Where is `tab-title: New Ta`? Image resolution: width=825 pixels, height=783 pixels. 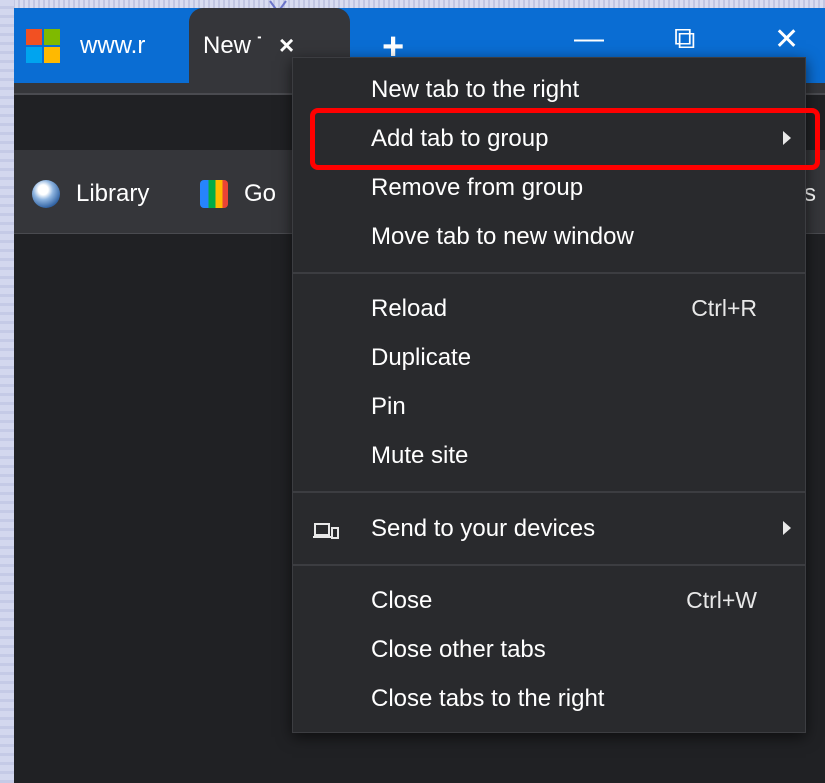
tab-title: New Ta is located at coordinates (232, 45).